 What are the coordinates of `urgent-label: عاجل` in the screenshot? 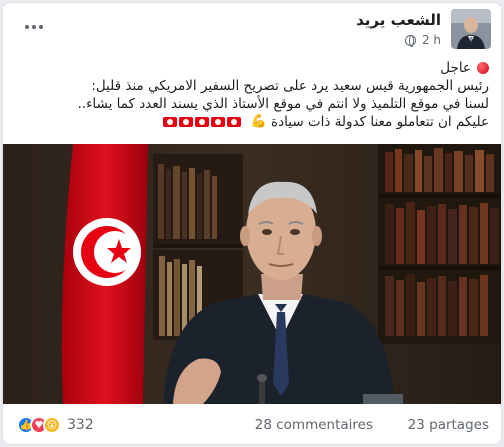 It's located at (455, 68).